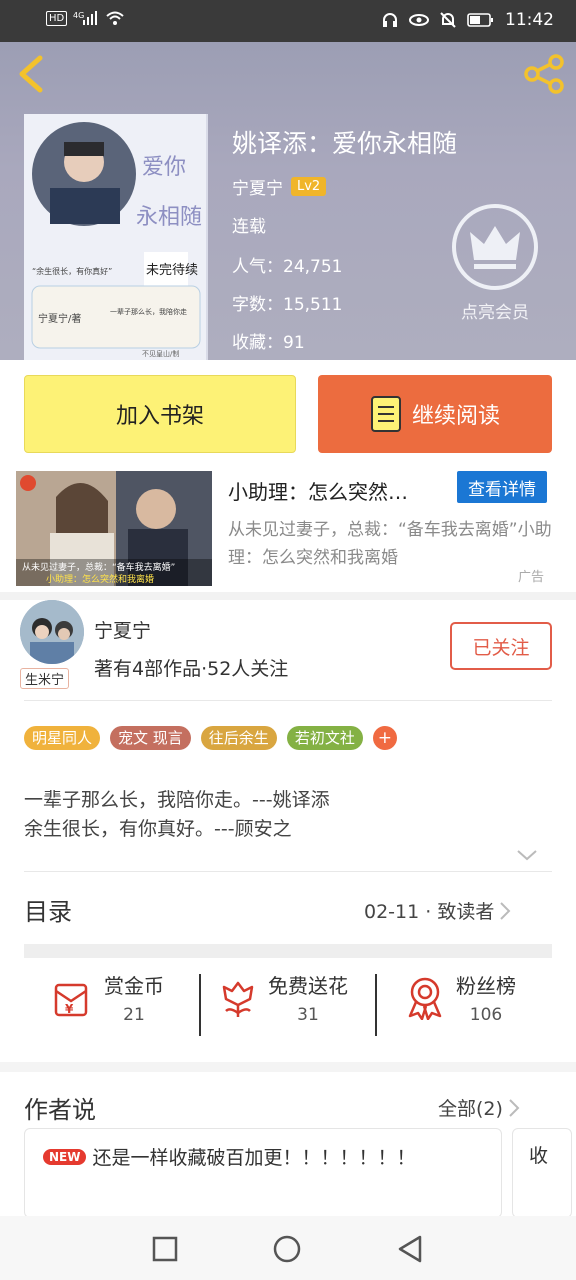 The image size is (576, 1280). Describe the element at coordinates (385, 414) in the screenshot. I see `book-icon` at that location.